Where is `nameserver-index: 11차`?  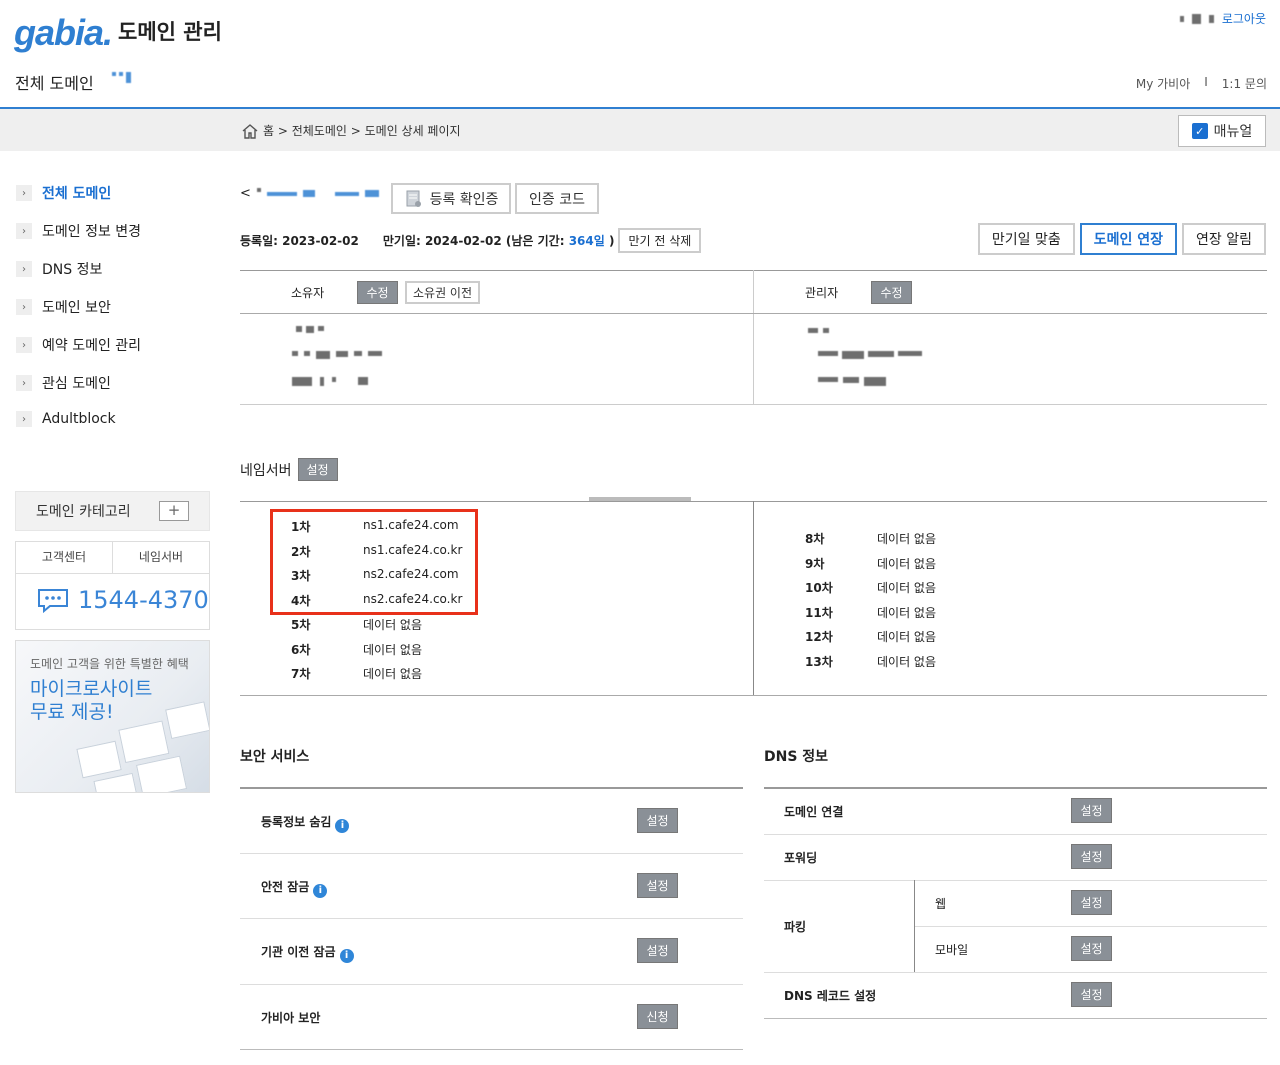
nameserver-index: 11차 is located at coordinates (819, 612).